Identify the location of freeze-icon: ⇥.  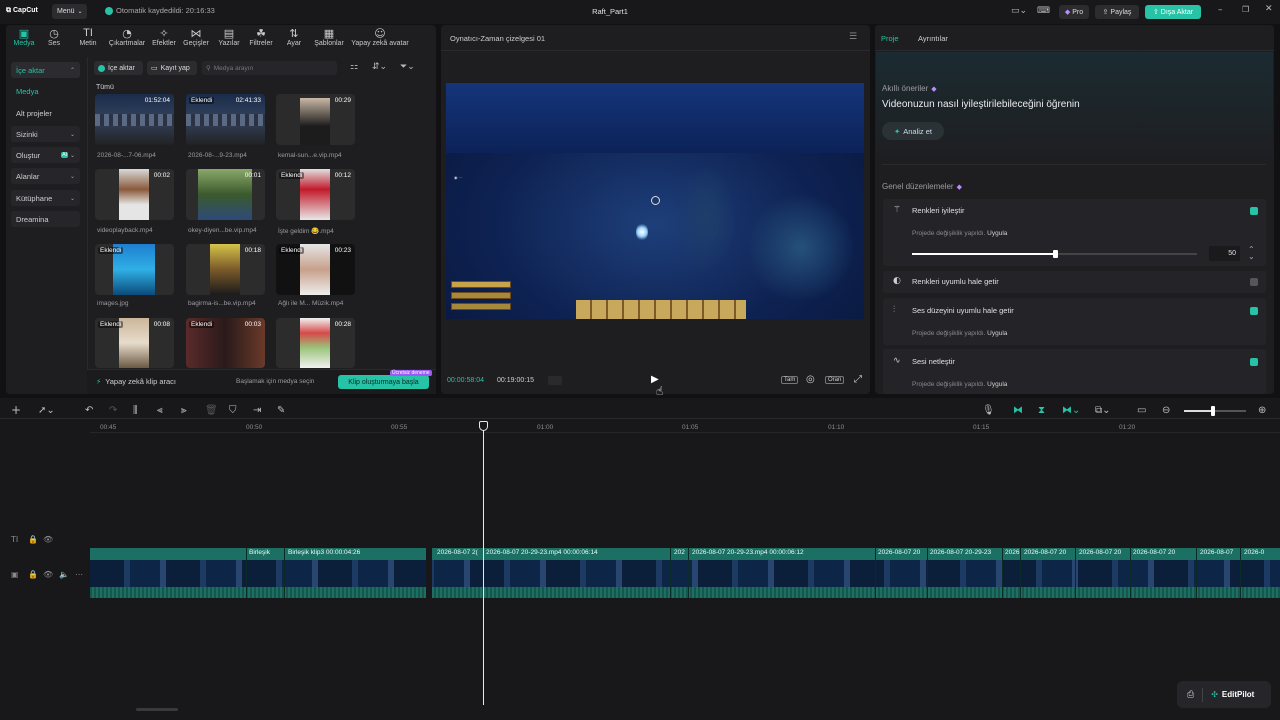
(257, 410).